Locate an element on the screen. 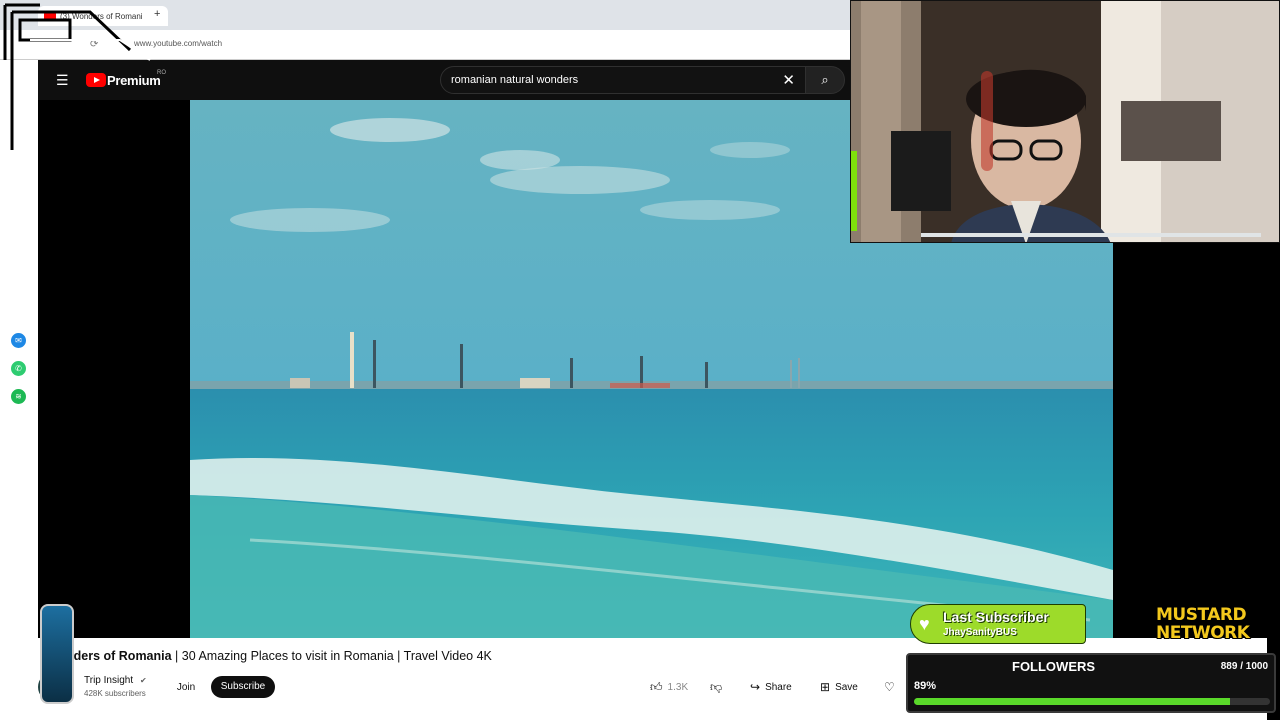 This screenshot has width=1280, height=720. network-logo-line1: MUSTARD is located at coordinates (1201, 615).